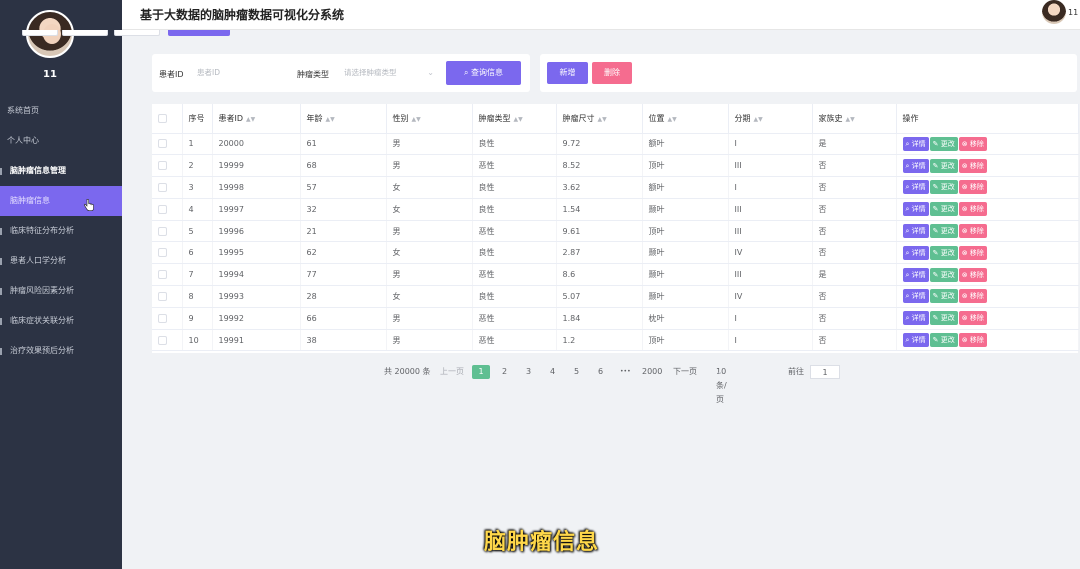 Image resolution: width=1080 pixels, height=569 pixels. What do you see at coordinates (685, 372) in the screenshot?
I see `next-page-button: 下一页` at bounding box center [685, 372].